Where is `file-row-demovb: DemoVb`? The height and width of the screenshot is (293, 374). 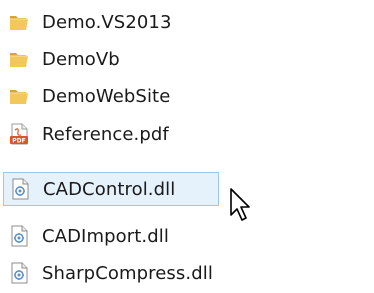 file-row-demovb: DemoVb is located at coordinates (106, 59).